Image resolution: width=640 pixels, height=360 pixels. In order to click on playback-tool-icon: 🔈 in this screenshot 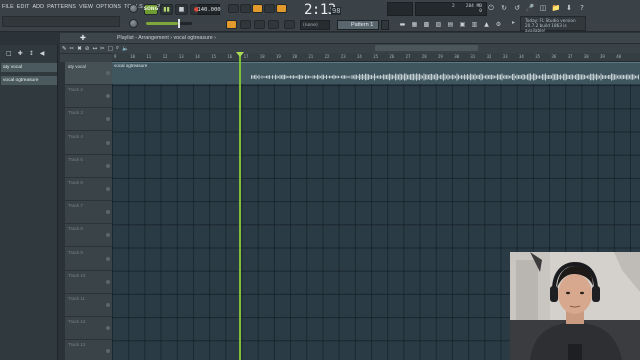, I will do `click(125, 49)`.